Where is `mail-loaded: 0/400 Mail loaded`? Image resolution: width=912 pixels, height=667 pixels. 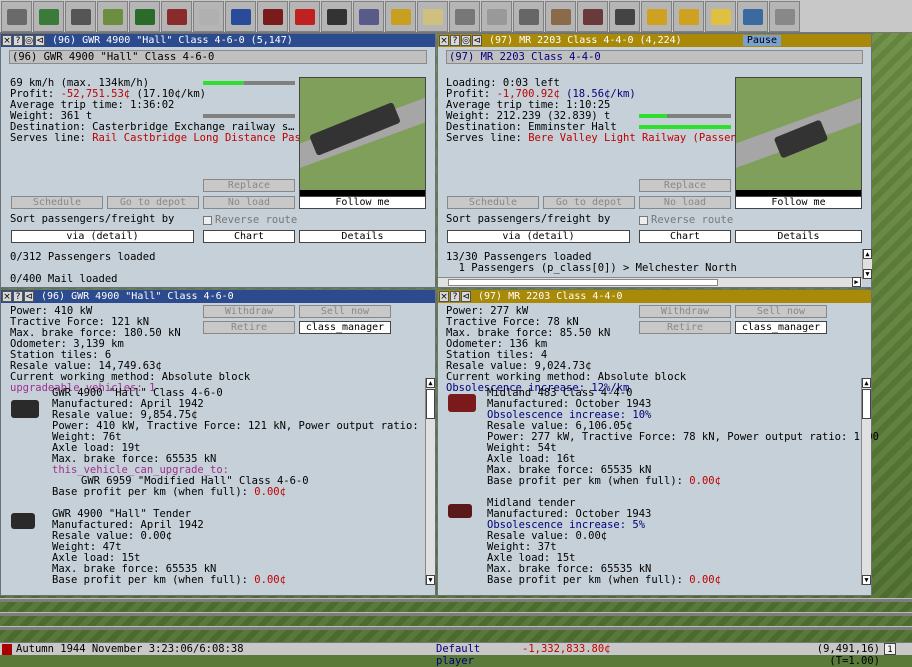 mail-loaded: 0/400 Mail loaded is located at coordinates (64, 279).